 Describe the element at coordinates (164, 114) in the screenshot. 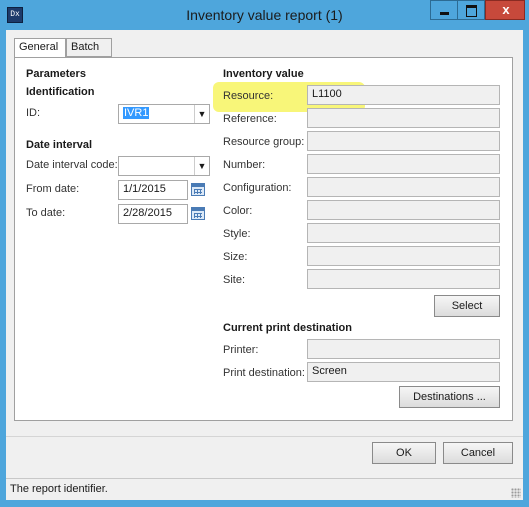

I see `id-combobox: IVR1 ▼` at that location.